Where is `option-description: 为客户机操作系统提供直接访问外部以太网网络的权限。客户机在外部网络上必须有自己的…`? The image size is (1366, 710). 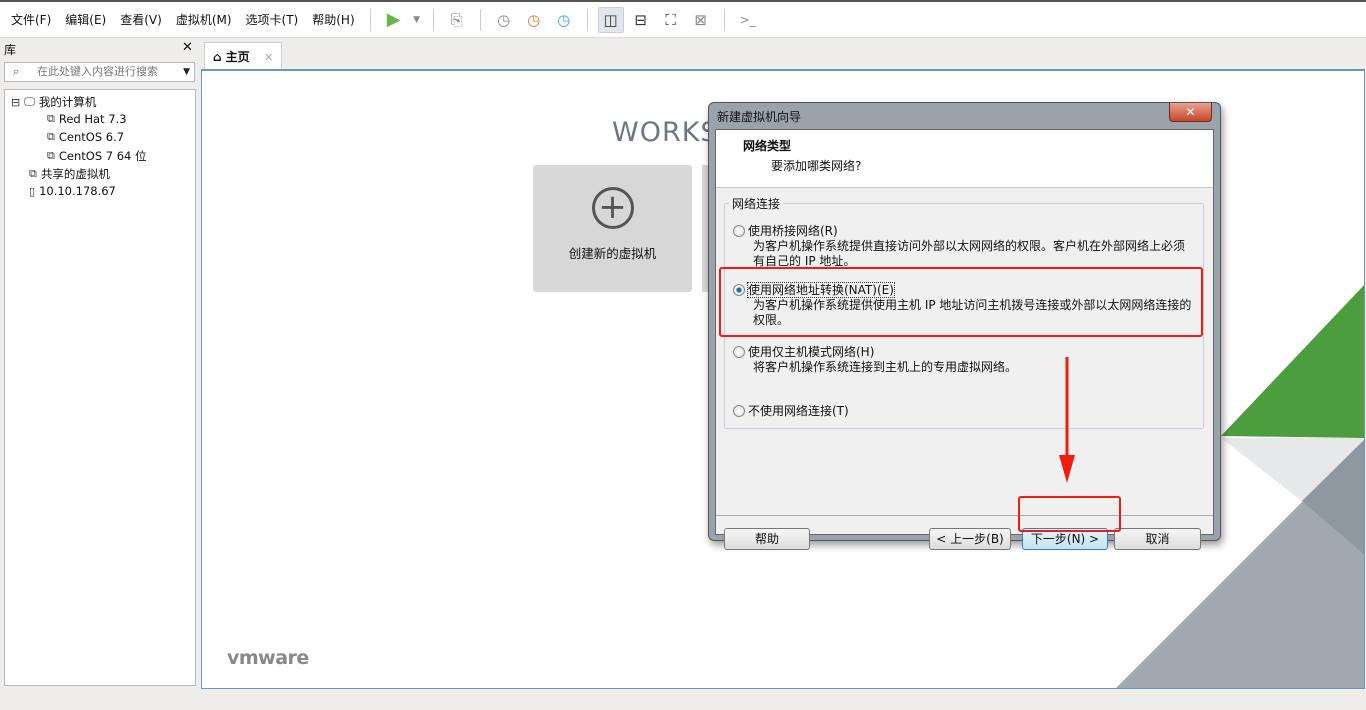
option-description: 为客户机操作系统提供直接访问外部以太网网络的权限。客户机在外部网络上必须有自己的… is located at coordinates (969, 253).